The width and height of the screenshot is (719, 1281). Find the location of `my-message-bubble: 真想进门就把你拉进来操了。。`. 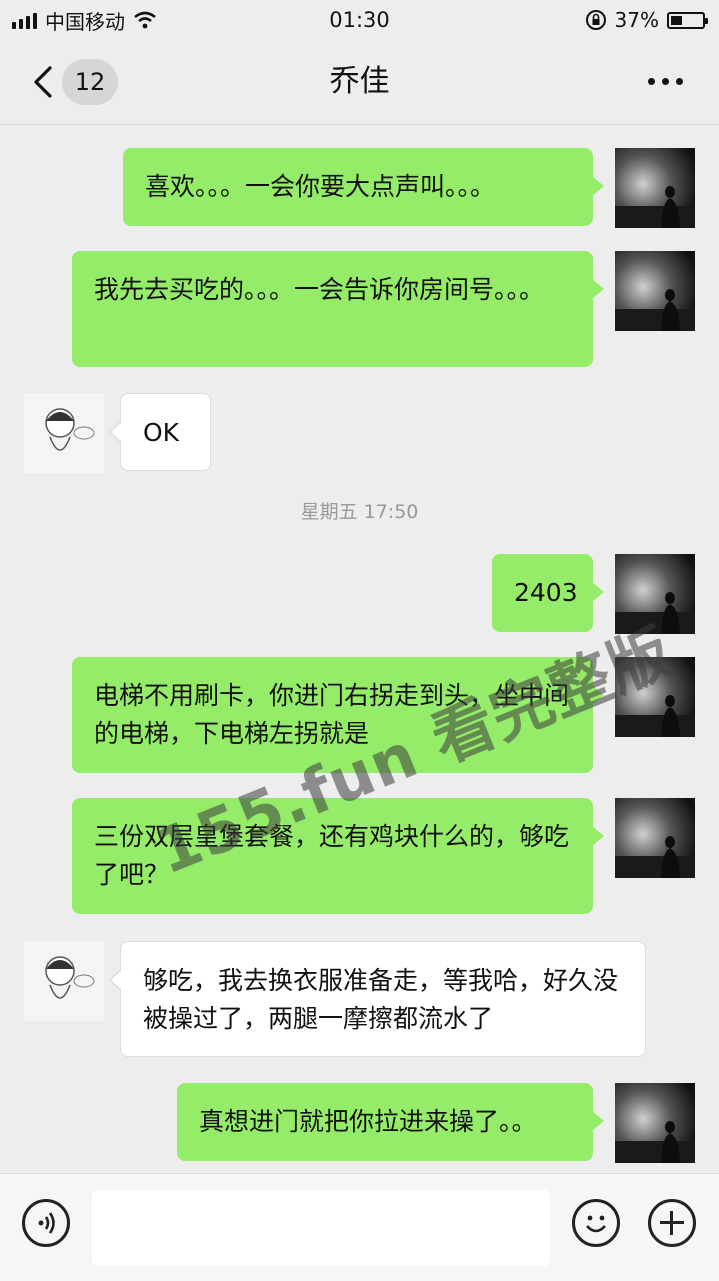

my-message-bubble: 真想进门就把你拉进来操了。。 is located at coordinates (390, 1122).